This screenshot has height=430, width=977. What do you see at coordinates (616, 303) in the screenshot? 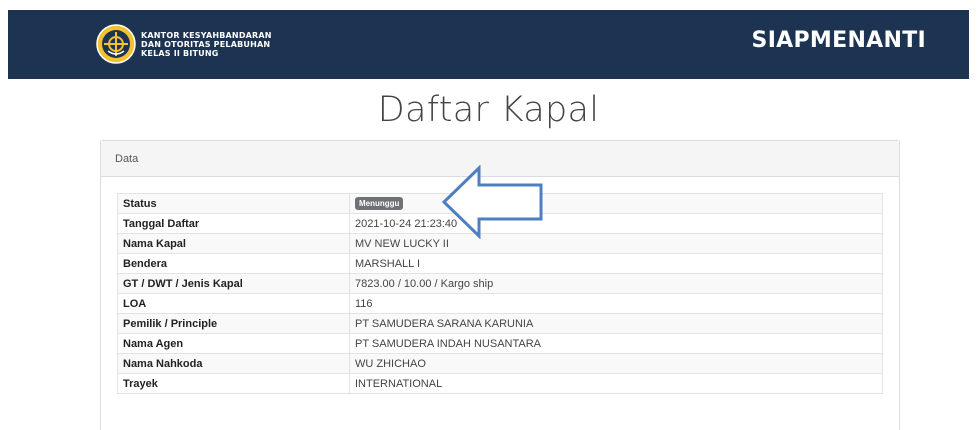
I see `row-value: 116` at bounding box center [616, 303].